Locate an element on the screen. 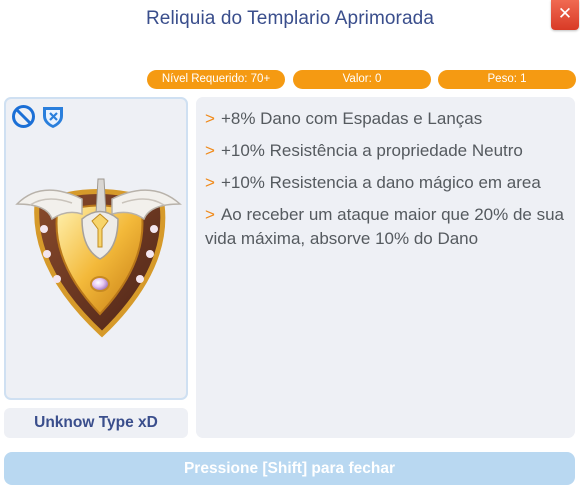 Image resolution: width=580 pixels, height=492 pixels. weight-badge: Peso: 1 is located at coordinates (507, 79).